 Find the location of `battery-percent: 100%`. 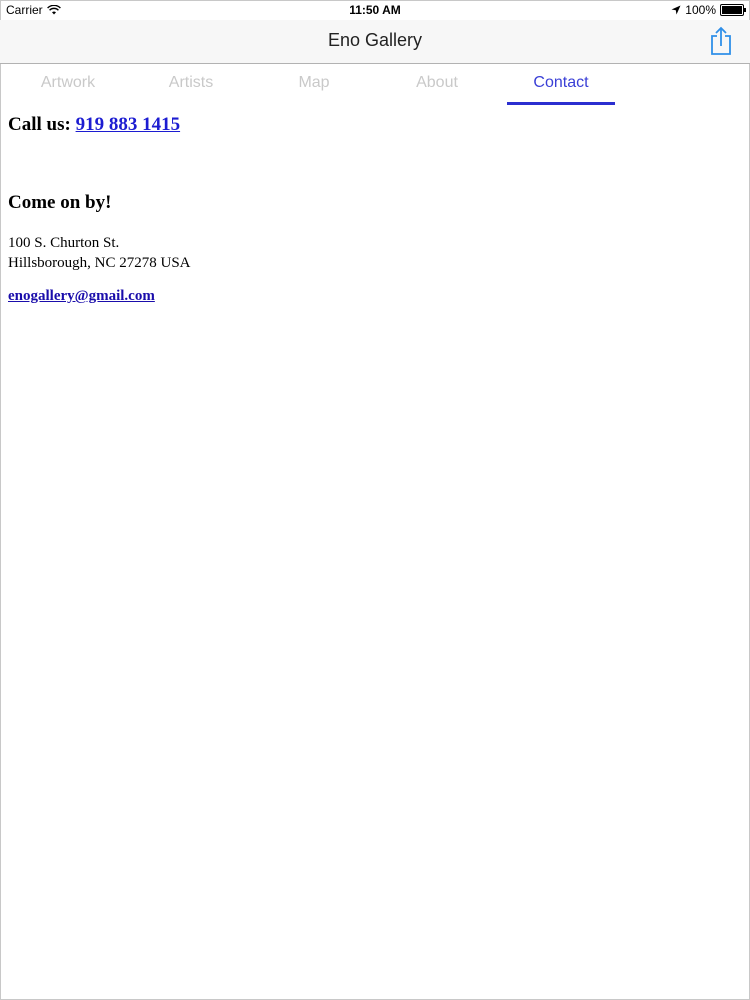

battery-percent: 100% is located at coordinates (700, 10).